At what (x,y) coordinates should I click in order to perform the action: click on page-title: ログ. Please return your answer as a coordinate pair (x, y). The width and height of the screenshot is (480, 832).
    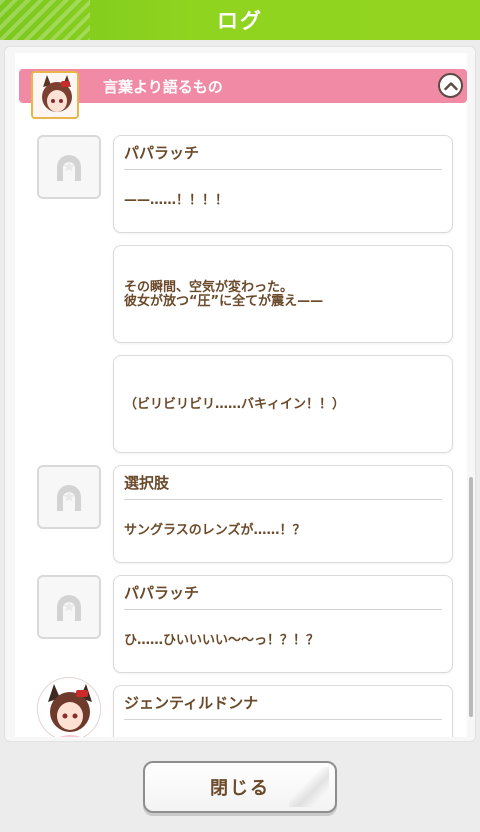
    Looking at the image, I should click on (240, 21).